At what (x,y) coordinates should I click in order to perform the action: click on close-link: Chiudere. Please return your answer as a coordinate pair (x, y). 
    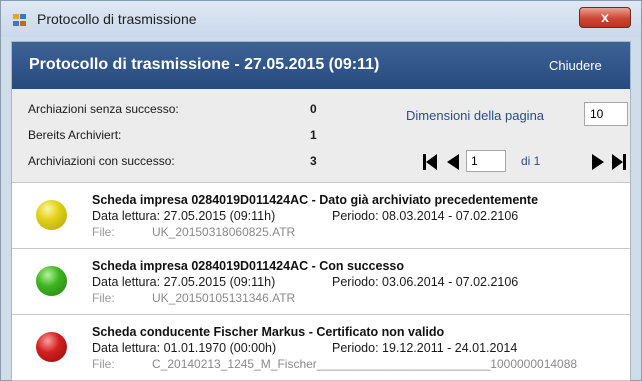
    Looking at the image, I should click on (575, 65).